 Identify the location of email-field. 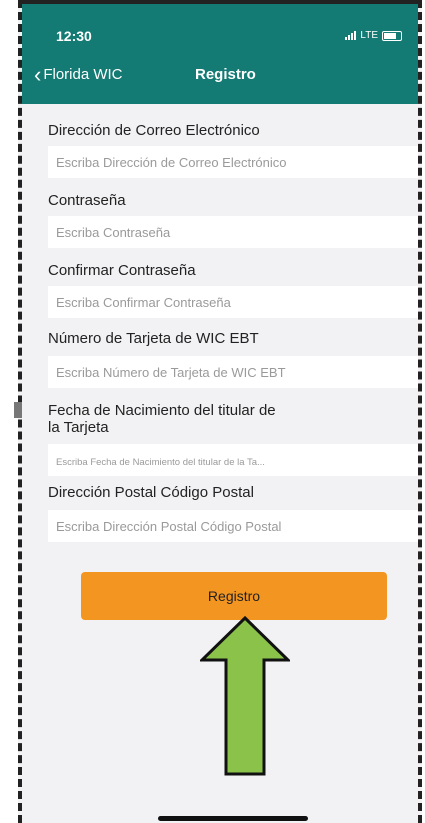
(233, 162).